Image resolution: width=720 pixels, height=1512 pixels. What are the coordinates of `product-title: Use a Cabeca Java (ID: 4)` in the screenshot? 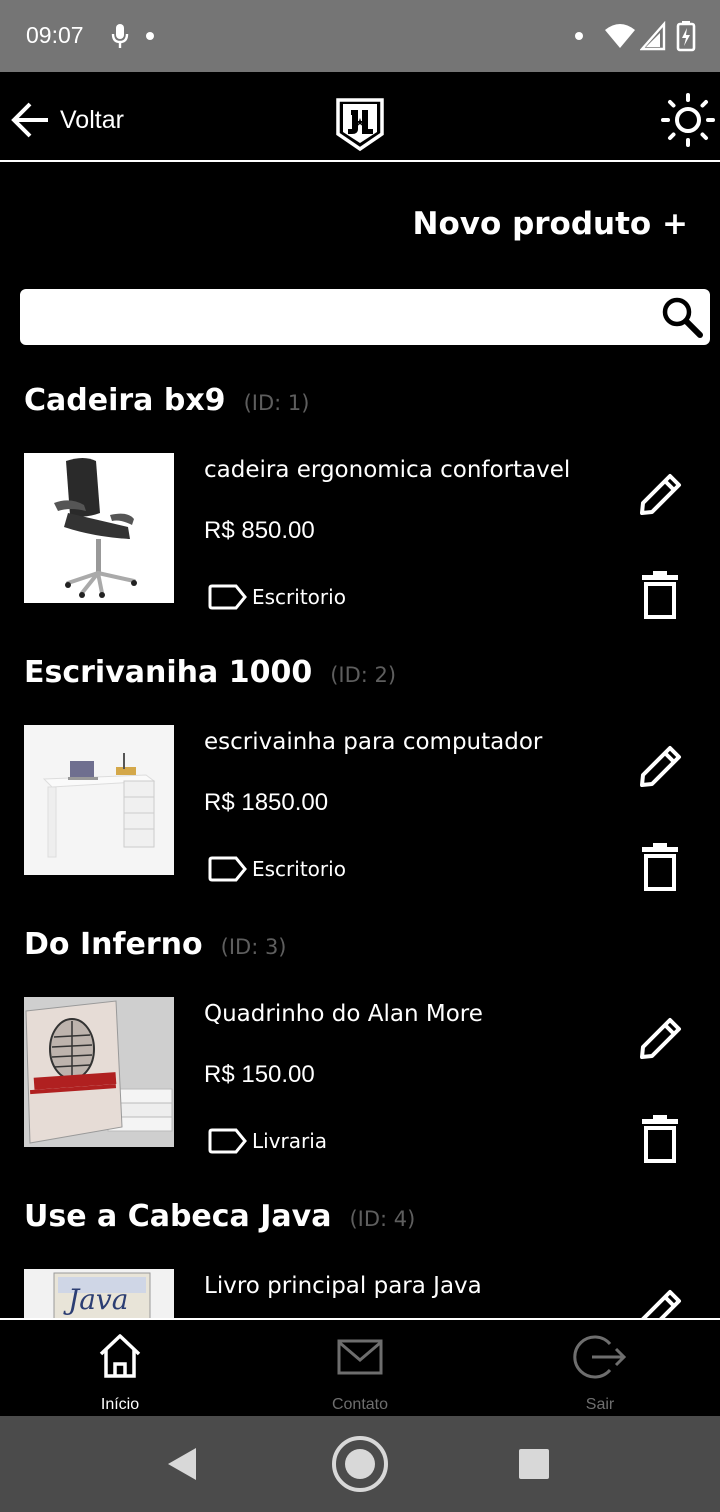 It's located at (219, 1216).